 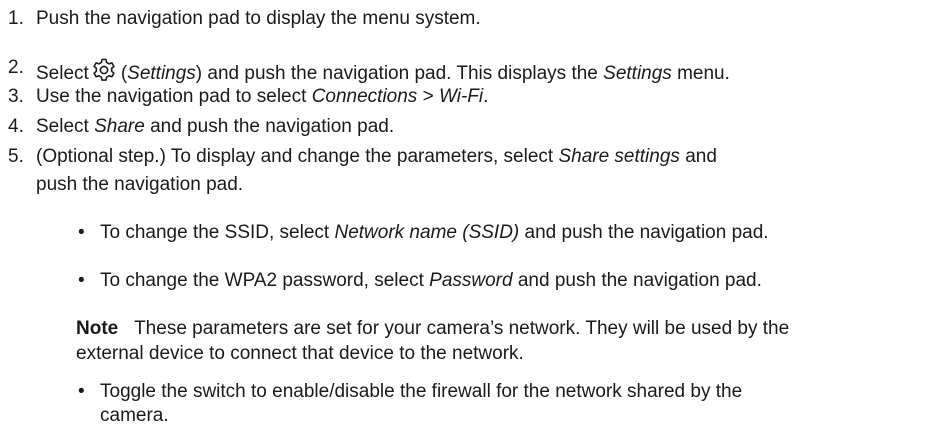 What do you see at coordinates (428, 96) in the screenshot?
I see `step-text-part: >` at bounding box center [428, 96].